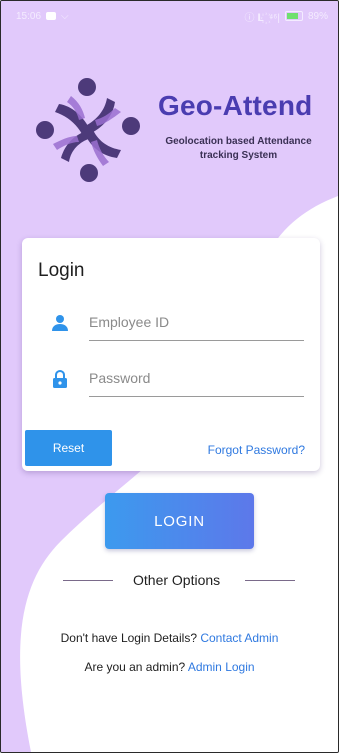  Describe the element at coordinates (270, 580) in the screenshot. I see `divider-right` at that location.